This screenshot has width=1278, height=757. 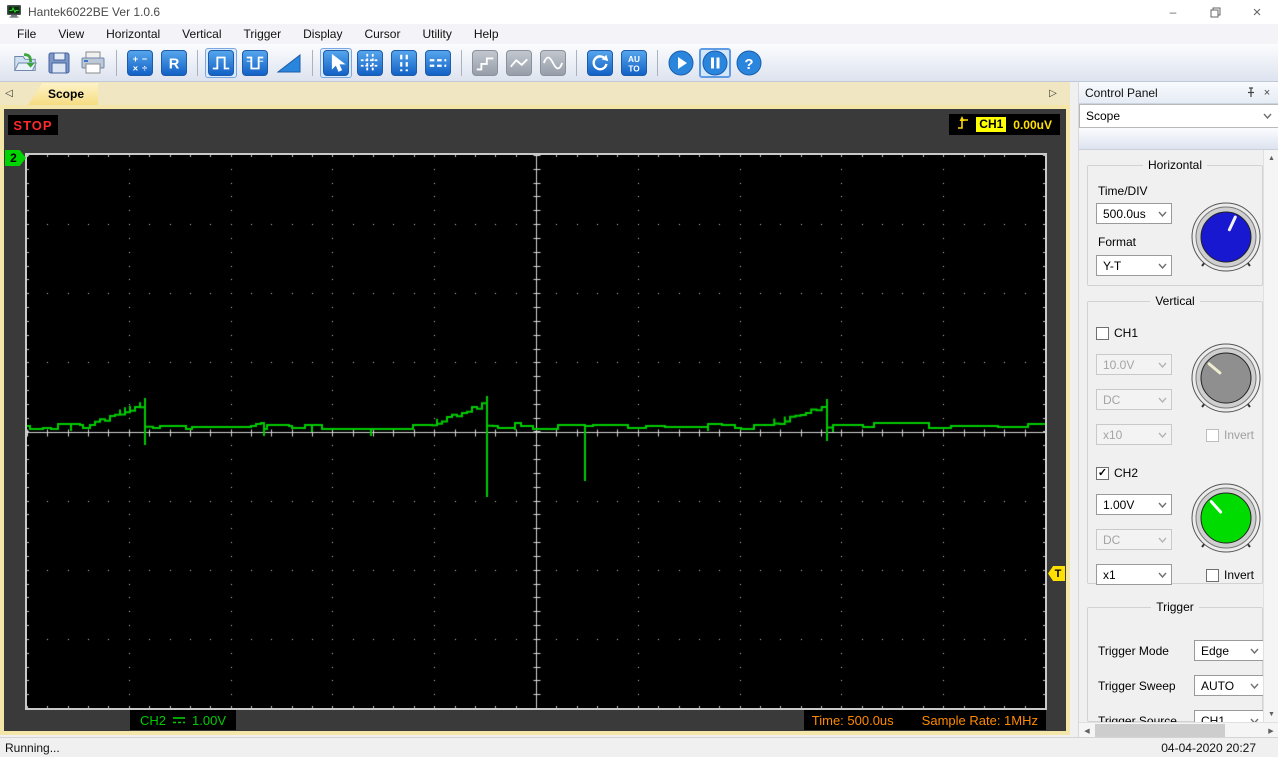 I want to click on toolbar-step-interpolation-icon, so click(x=485, y=63).